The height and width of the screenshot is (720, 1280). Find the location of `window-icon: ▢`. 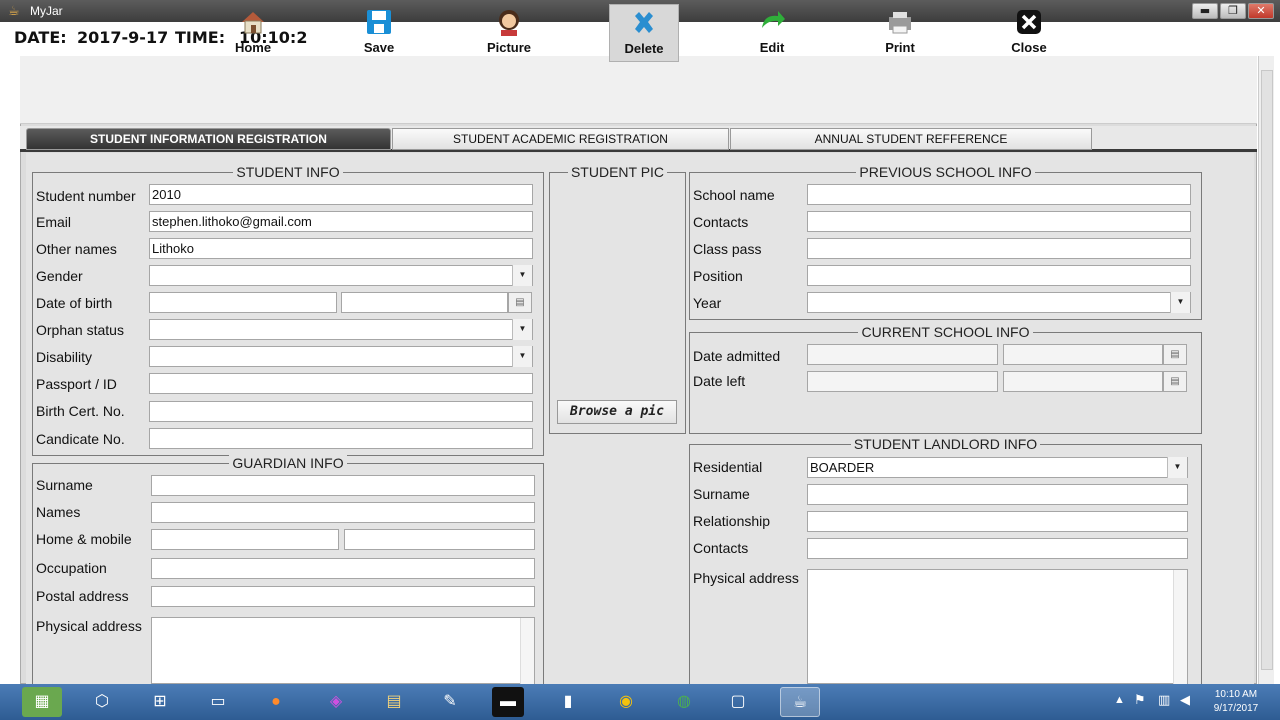

window-icon: ▢ is located at coordinates (738, 702).